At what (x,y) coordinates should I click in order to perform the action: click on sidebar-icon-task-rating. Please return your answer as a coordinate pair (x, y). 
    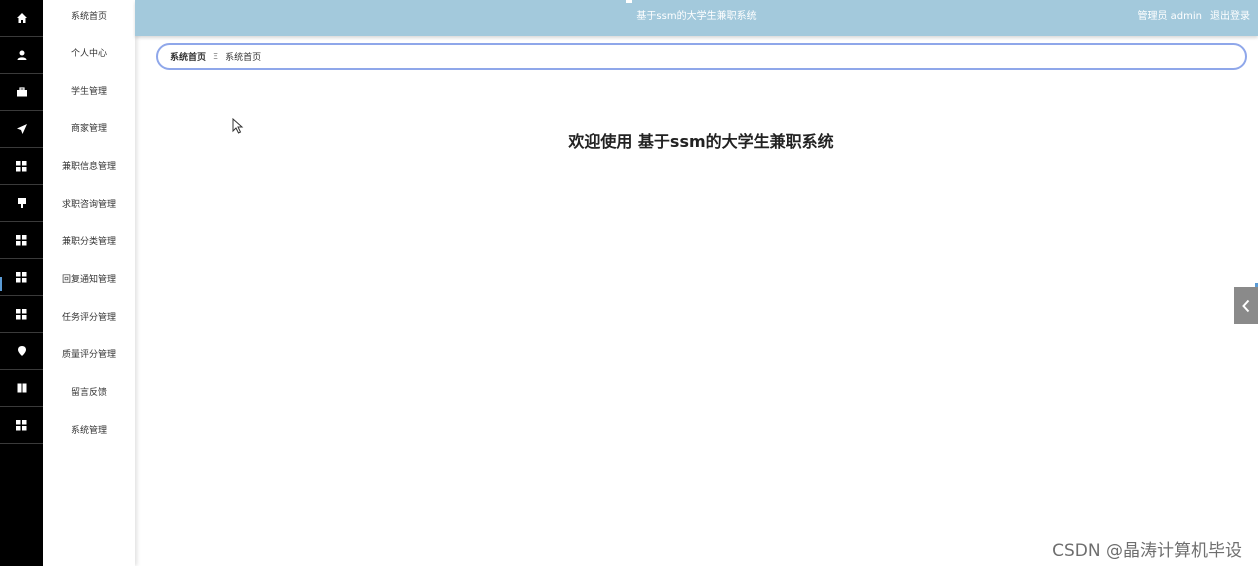
    Looking at the image, I should click on (21, 314).